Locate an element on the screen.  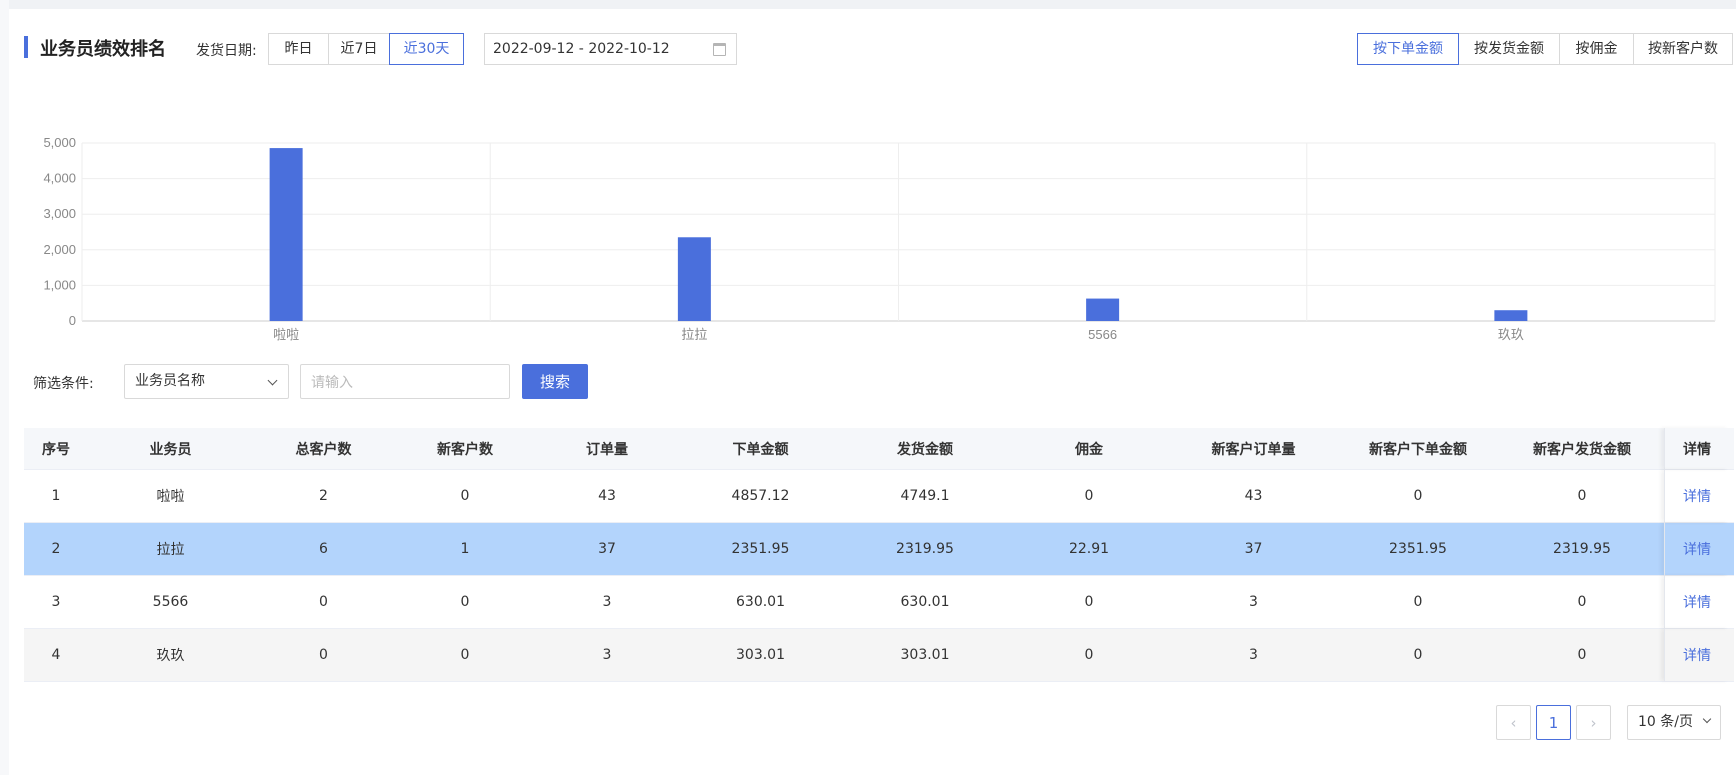
y-tick-label: 3,000 is located at coordinates (59, 213).